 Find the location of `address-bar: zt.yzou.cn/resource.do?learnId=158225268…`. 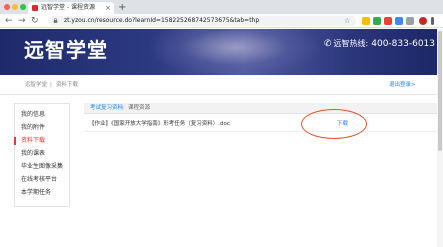

address-bar: zt.yzou.cn/resource.do?learnId=158225268… is located at coordinates (202, 21).